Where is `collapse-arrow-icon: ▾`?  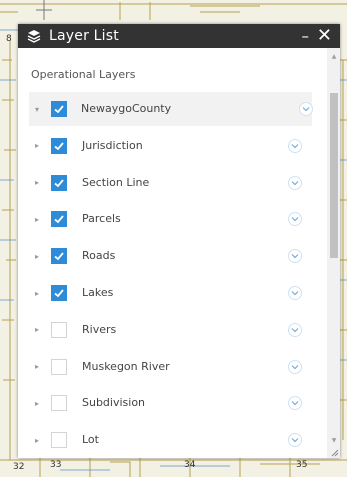 collapse-arrow-icon: ▾ is located at coordinates (37, 109).